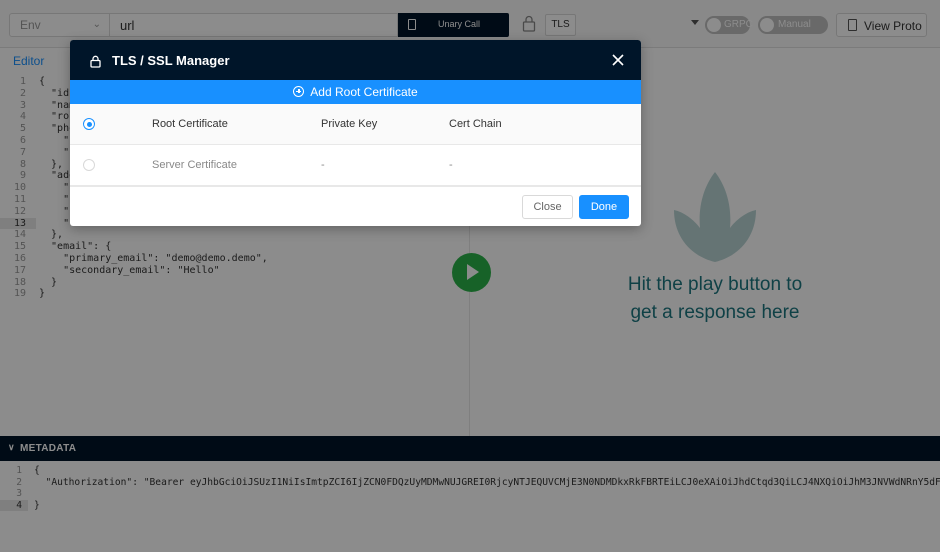  What do you see at coordinates (355, 165) in the screenshot?
I see `certificate-row: Server Certificate - -` at bounding box center [355, 165].